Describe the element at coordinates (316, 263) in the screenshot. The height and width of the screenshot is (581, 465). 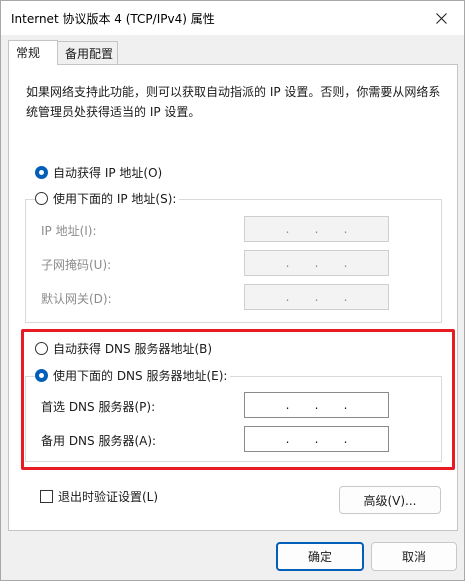
I see `subnet-mask-input: . . .` at that location.